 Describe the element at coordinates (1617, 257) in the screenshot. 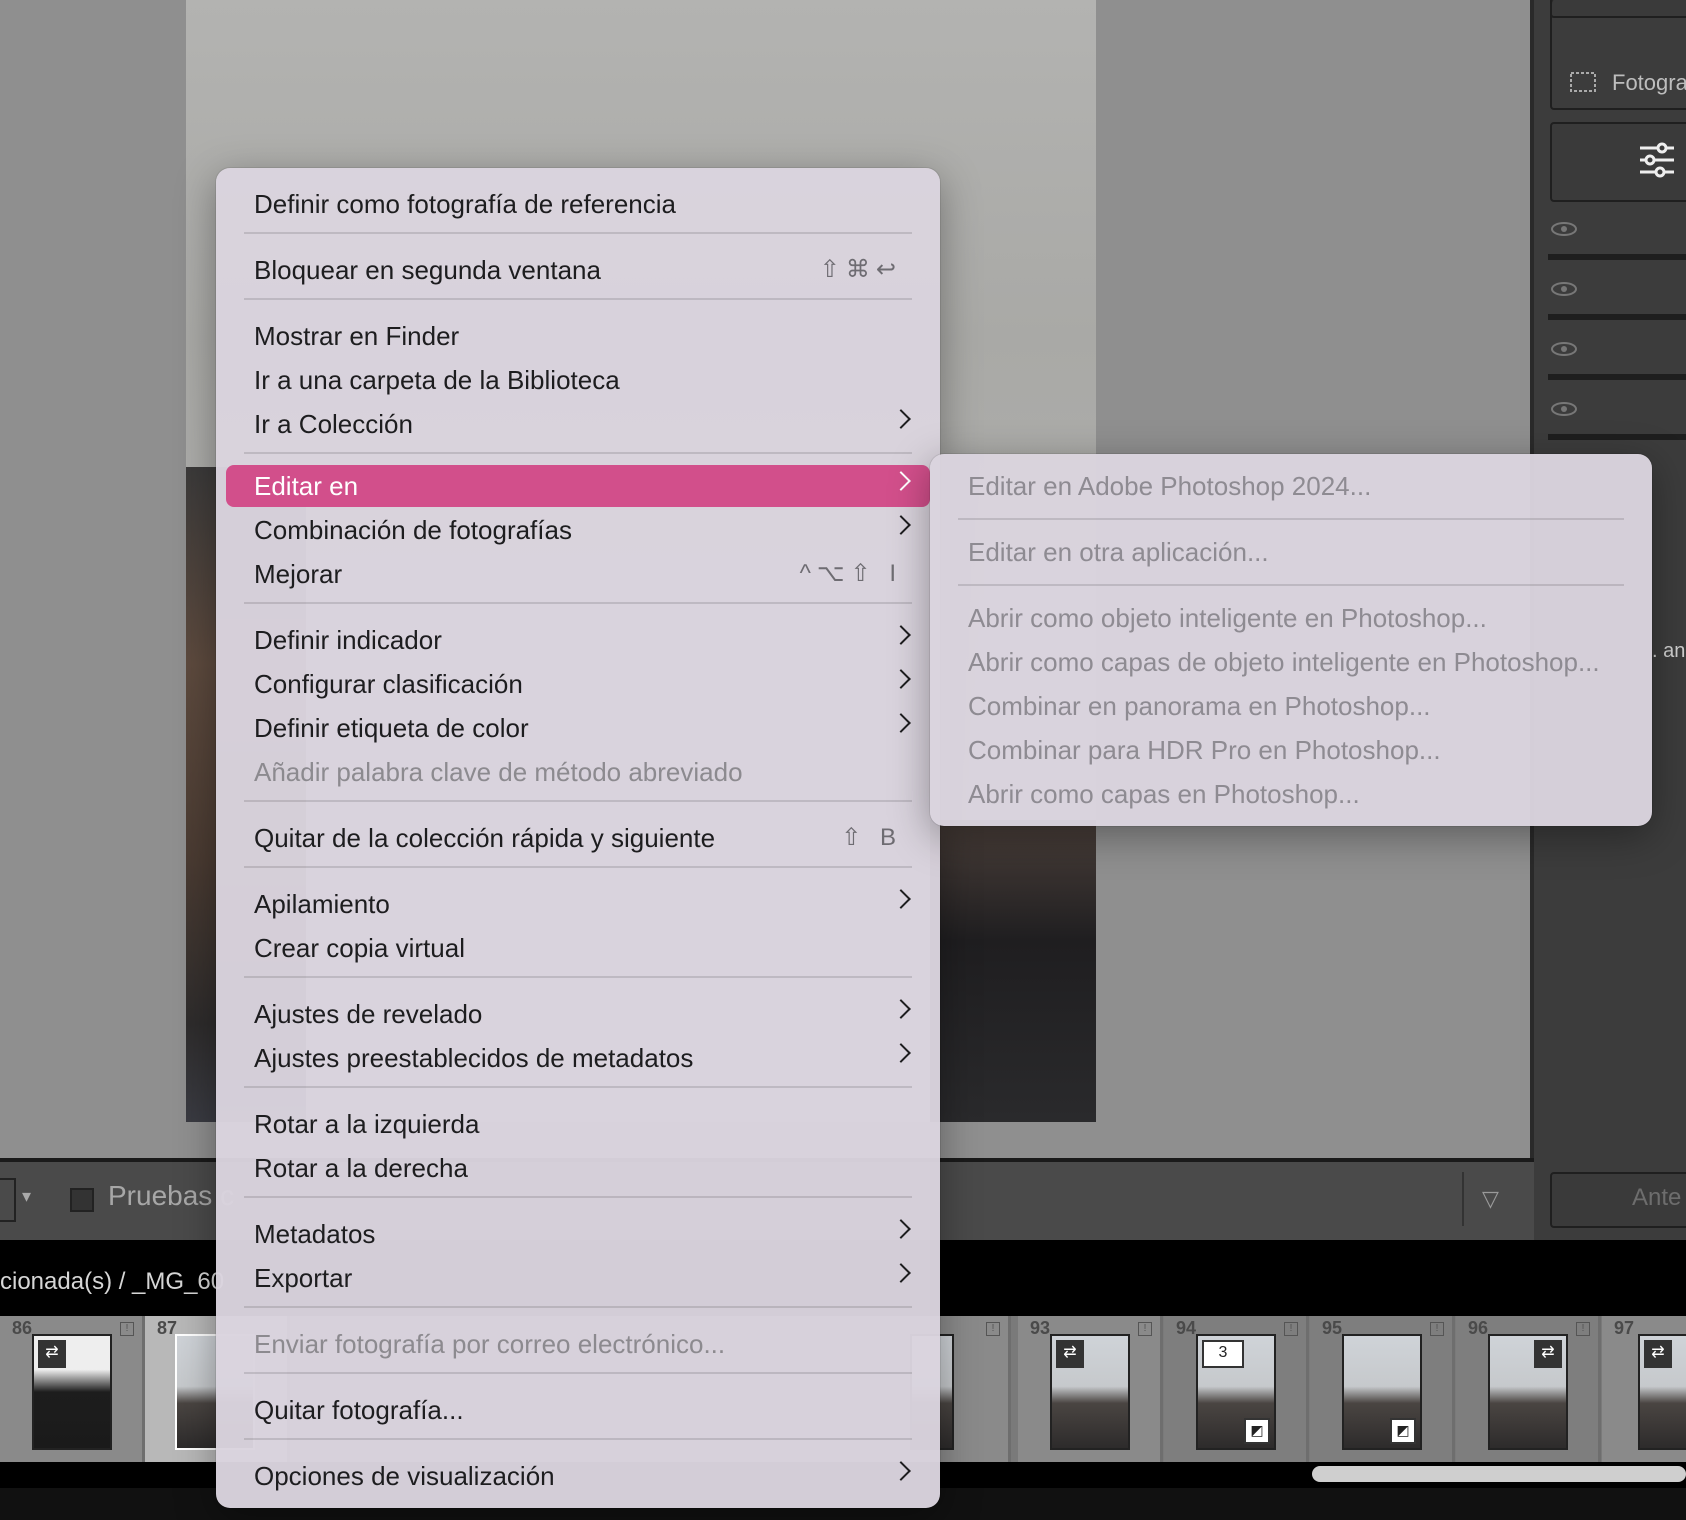

I see `panel-divider` at that location.